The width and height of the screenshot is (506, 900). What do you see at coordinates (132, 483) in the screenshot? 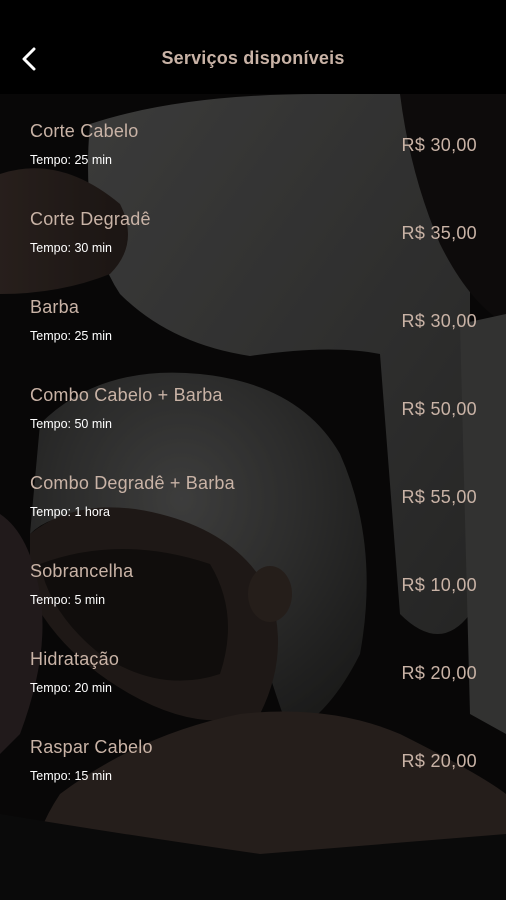
I see `service-name: Combo Degradê + Barba` at bounding box center [132, 483].